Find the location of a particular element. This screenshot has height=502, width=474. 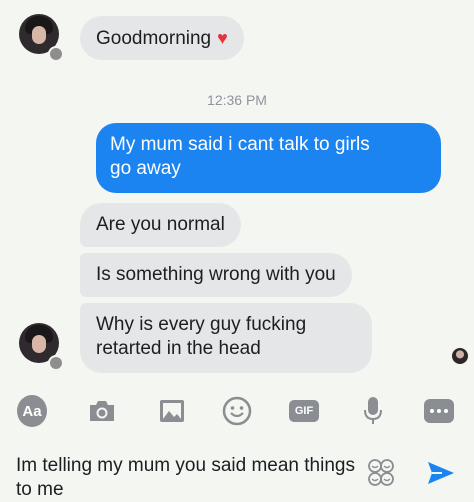

image-button is located at coordinates (172, 411).